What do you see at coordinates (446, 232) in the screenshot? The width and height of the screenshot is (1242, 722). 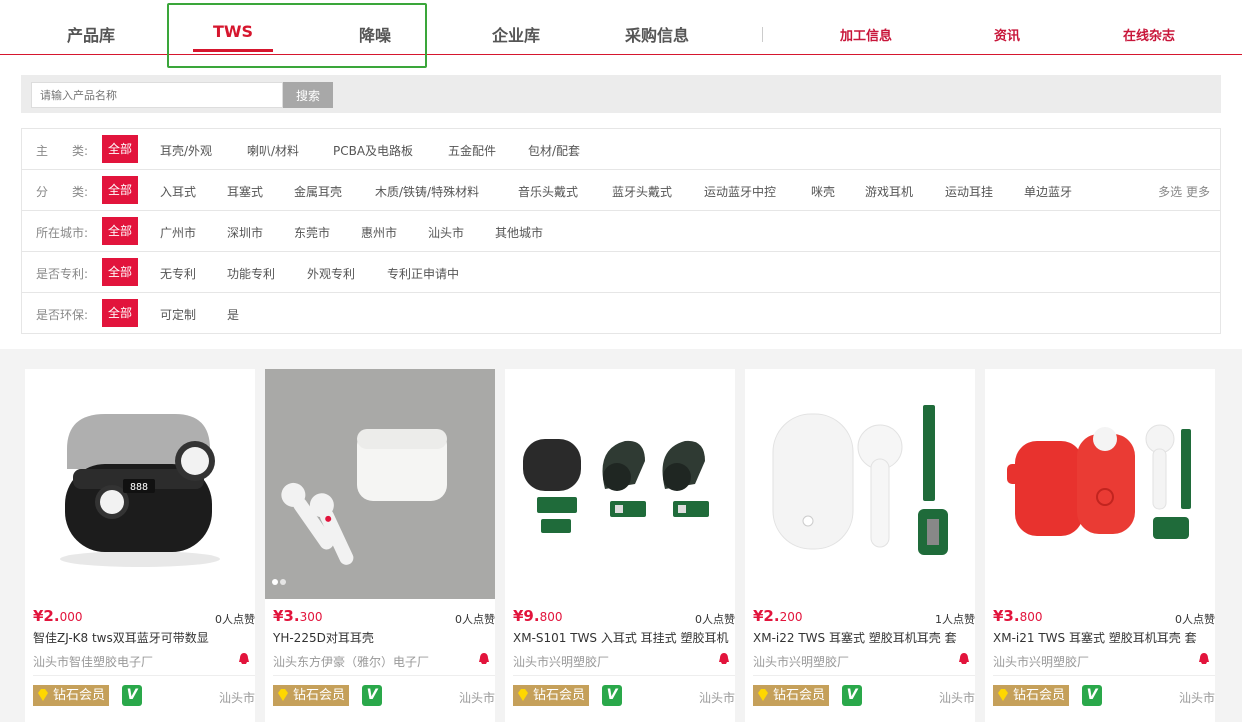 I see `filter-option: 汕头市` at bounding box center [446, 232].